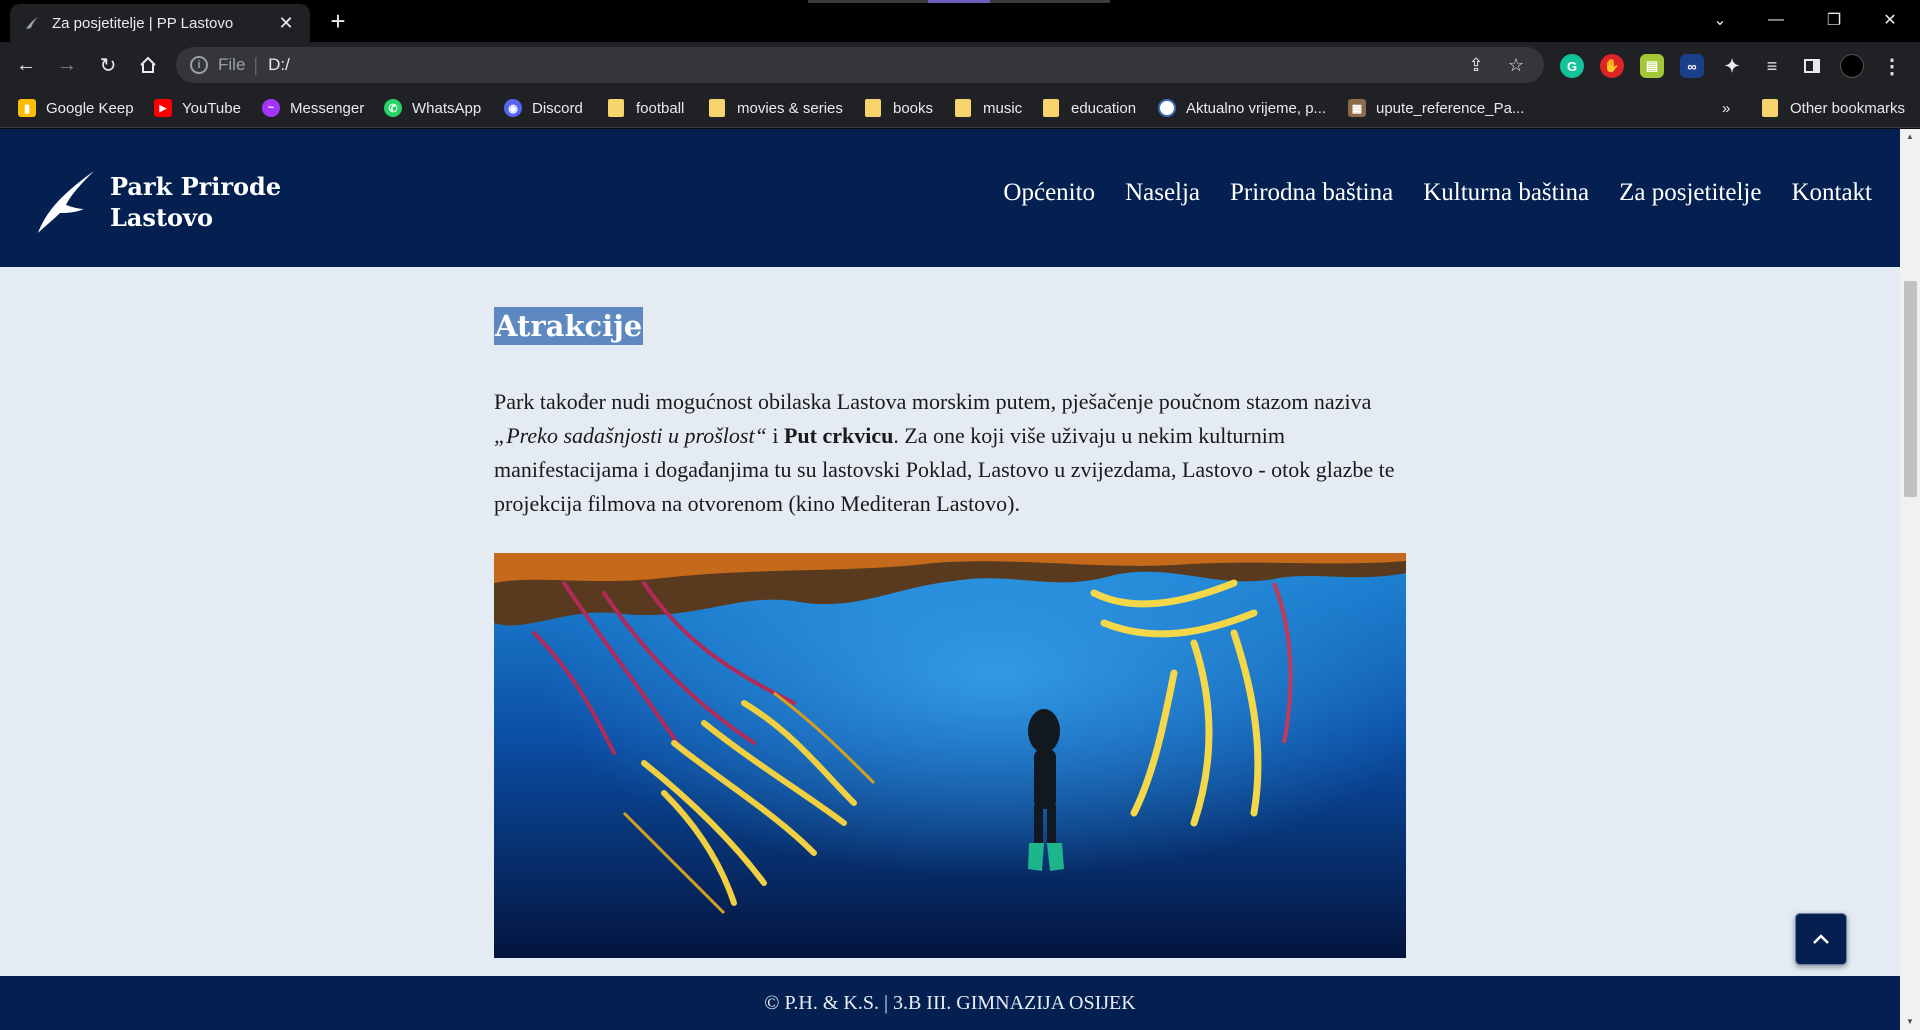 This screenshot has width=1920, height=1030. I want to click on browser-tab: Za posjetitelje | PP Lastovo ✕, so click(160, 23).